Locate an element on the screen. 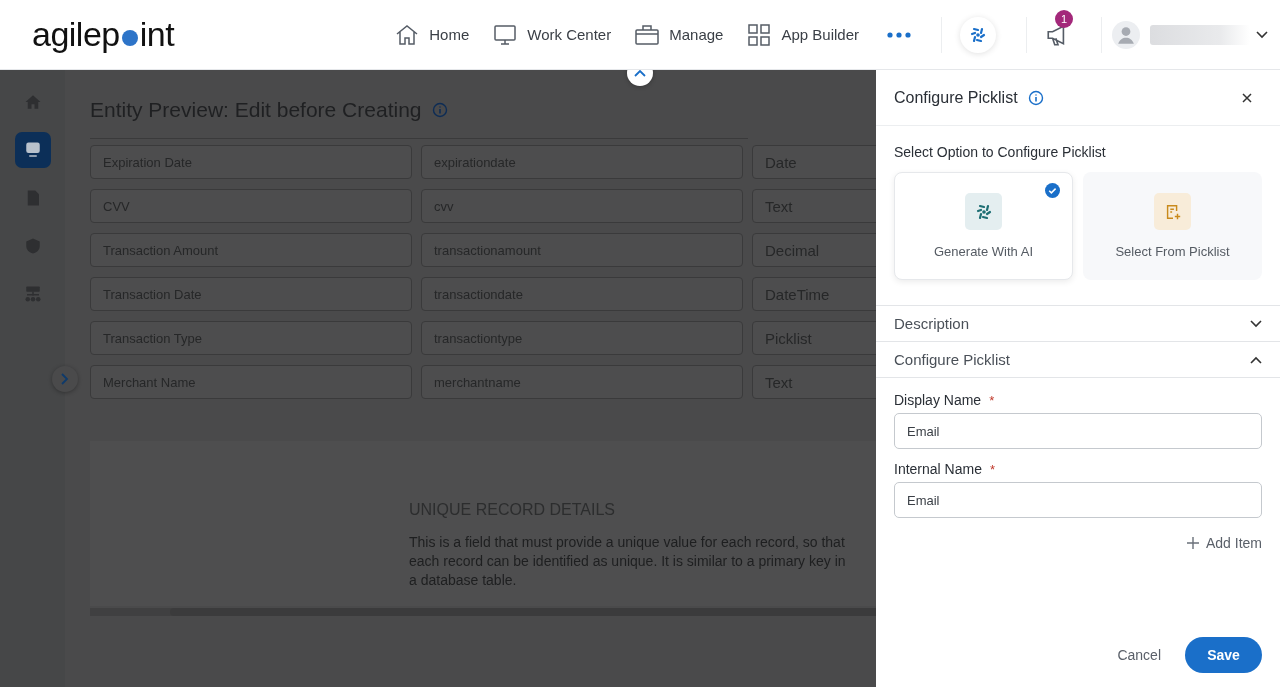  accordion-header: Configure Picklist is located at coordinates (1078, 360).